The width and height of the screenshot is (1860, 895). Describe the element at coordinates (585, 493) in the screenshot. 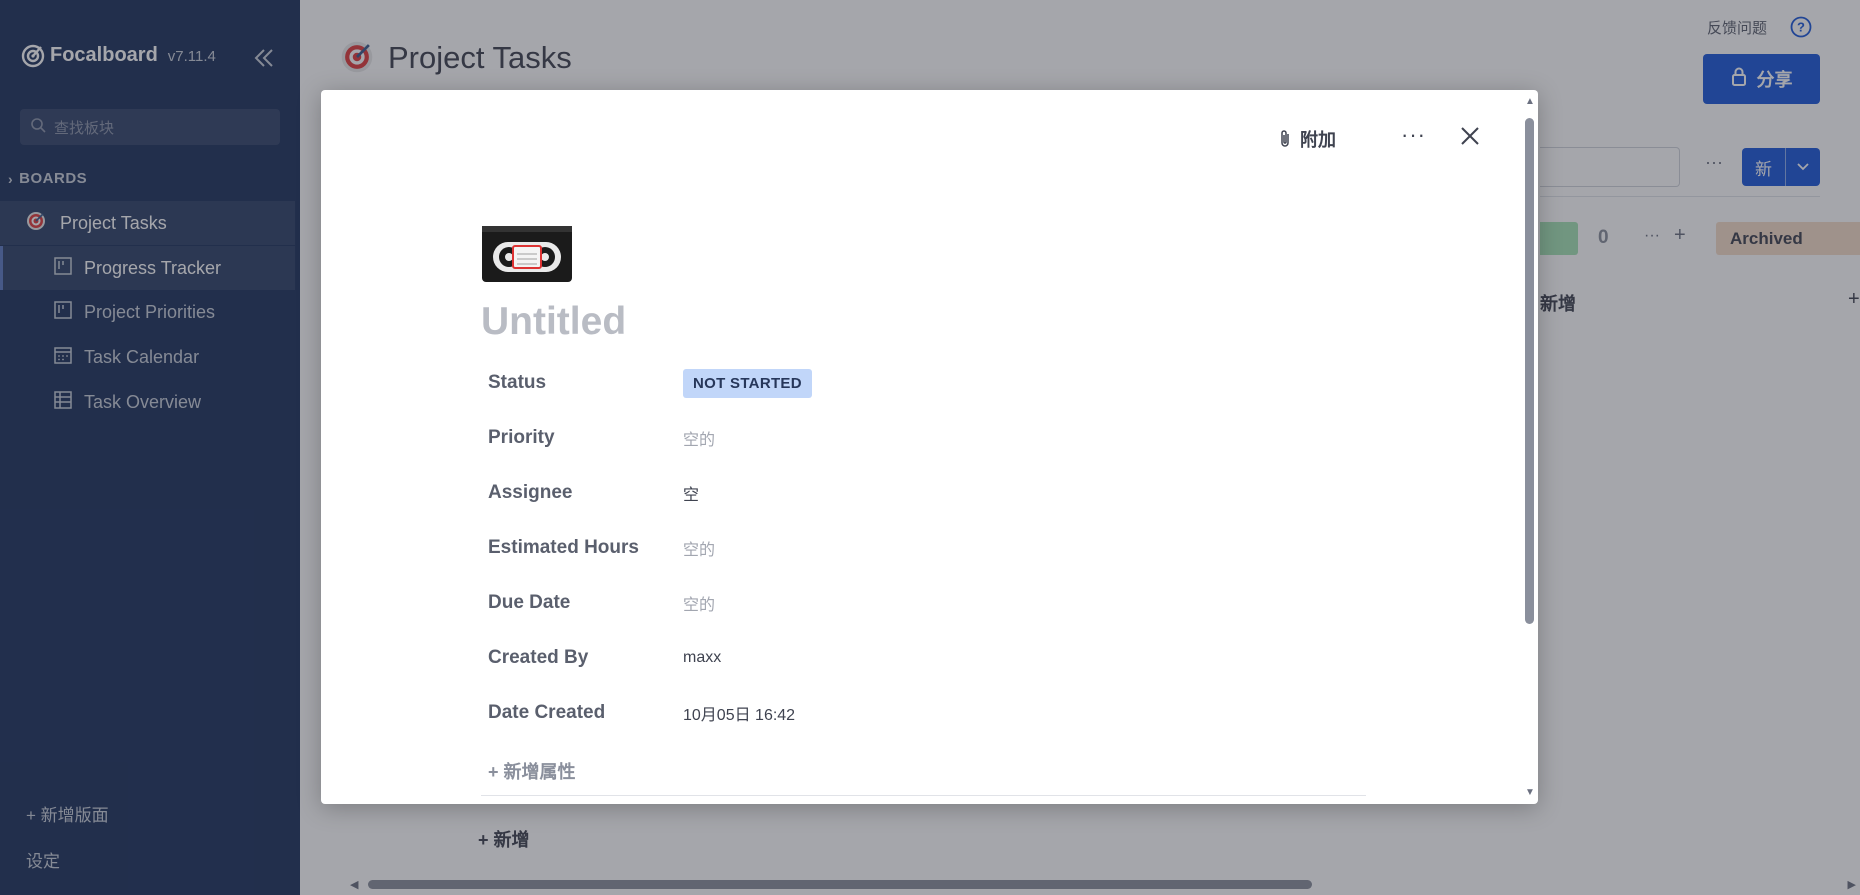

I see `property-name: Assignee` at that location.